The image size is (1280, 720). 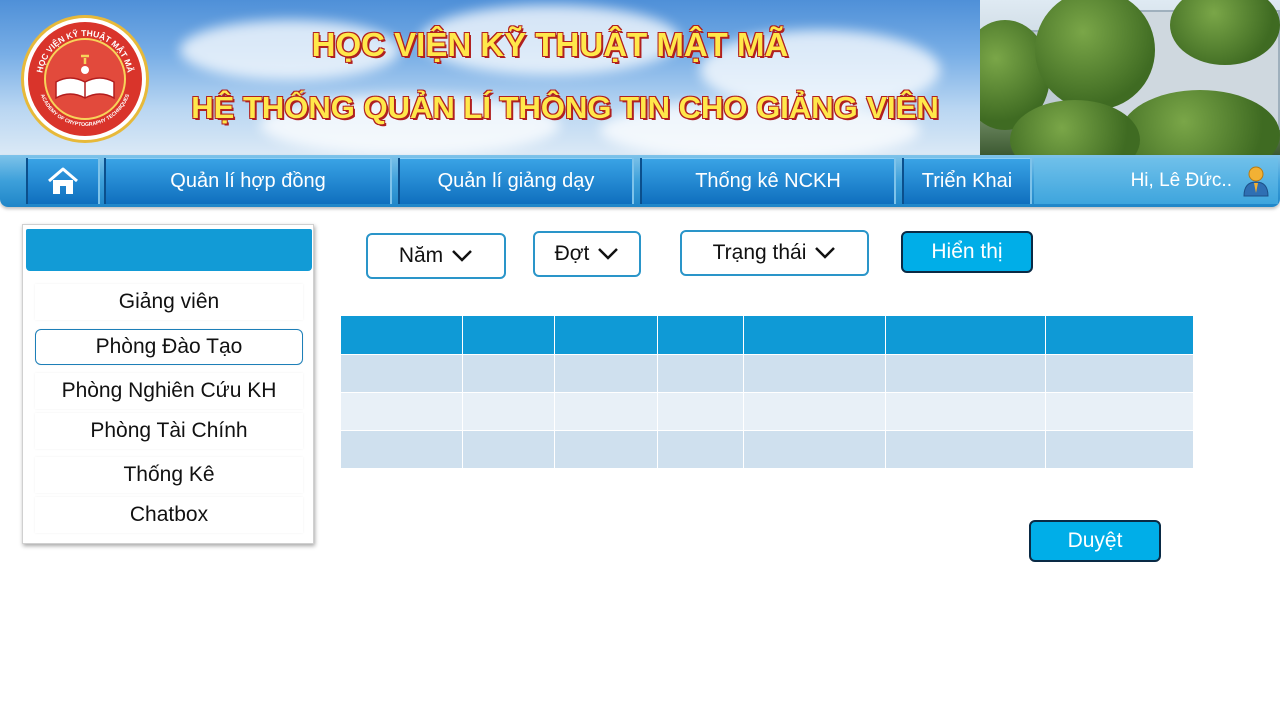 What do you see at coordinates (1095, 541) in the screenshot?
I see `approve-button: Duyệt` at bounding box center [1095, 541].